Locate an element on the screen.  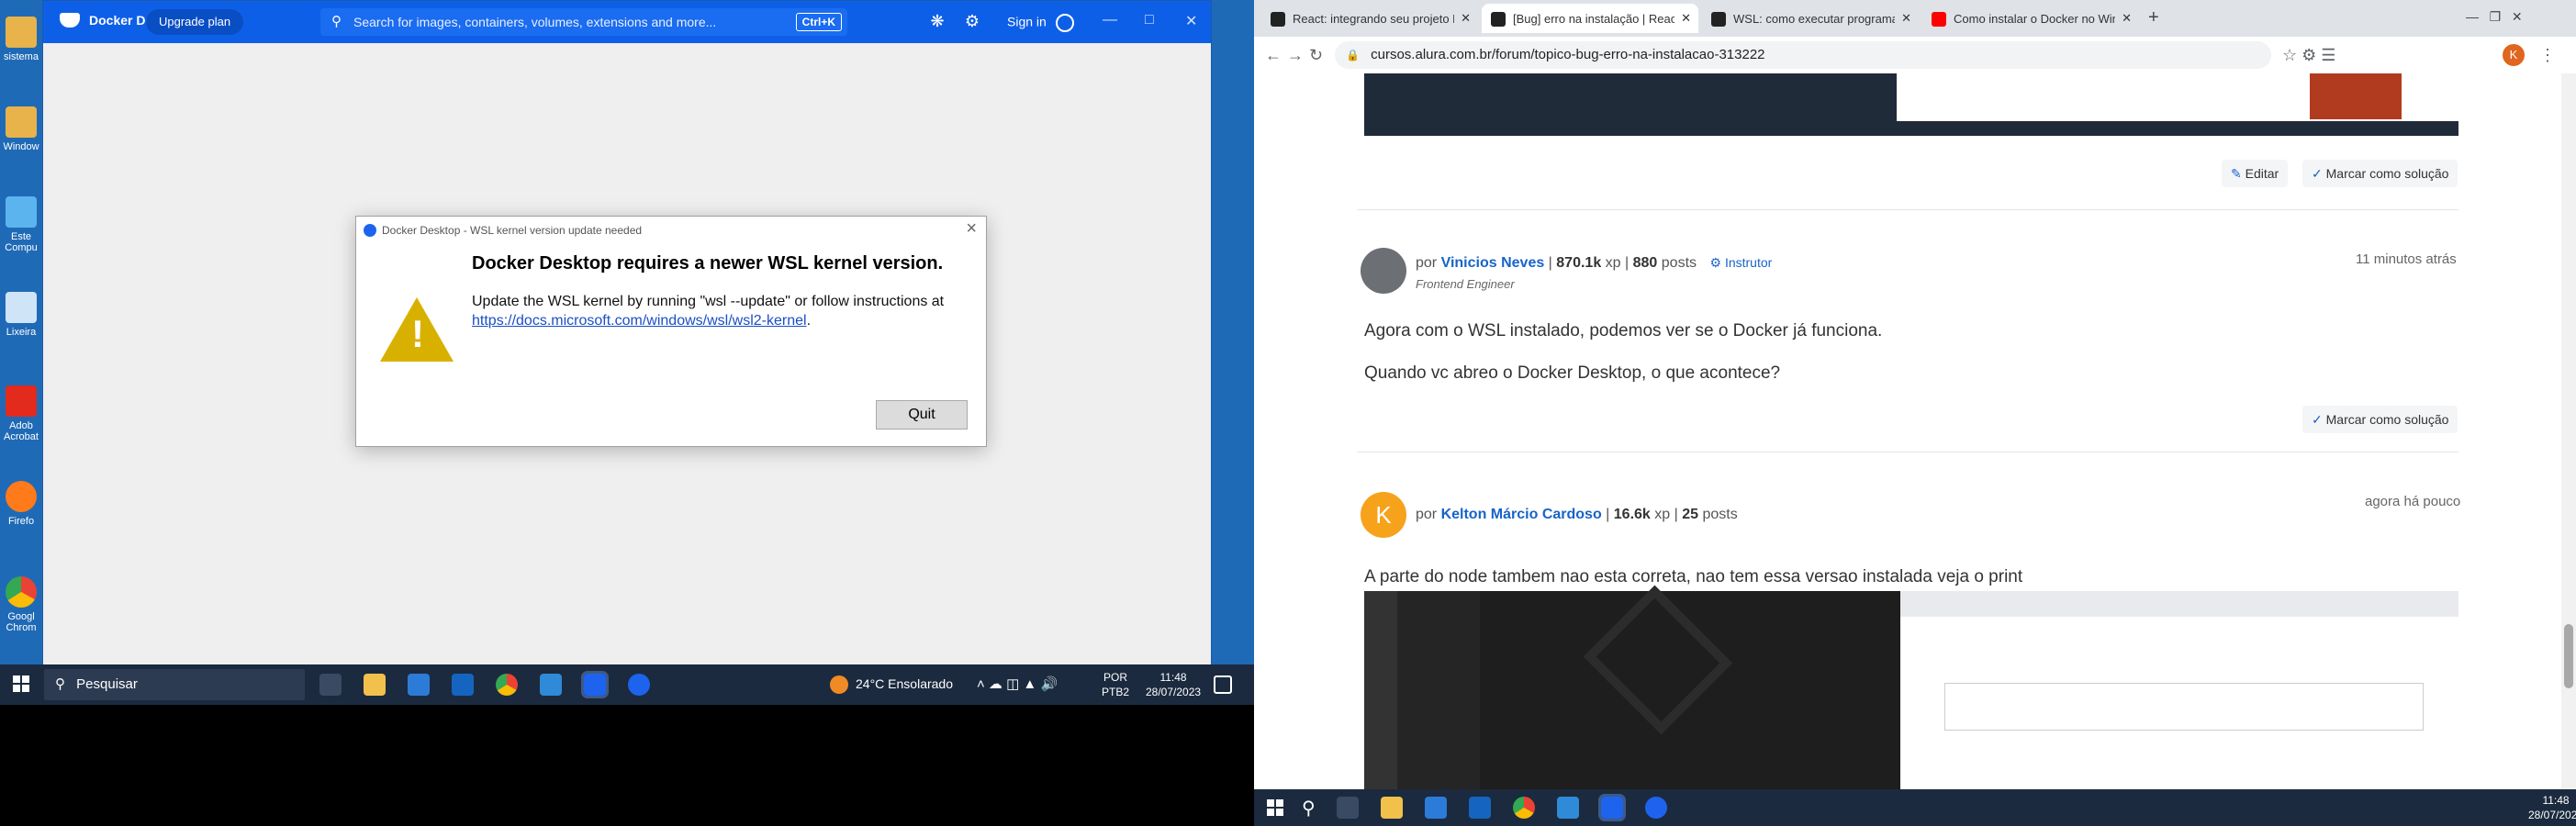
youtube-favicon-icon is located at coordinates (1939, 19).